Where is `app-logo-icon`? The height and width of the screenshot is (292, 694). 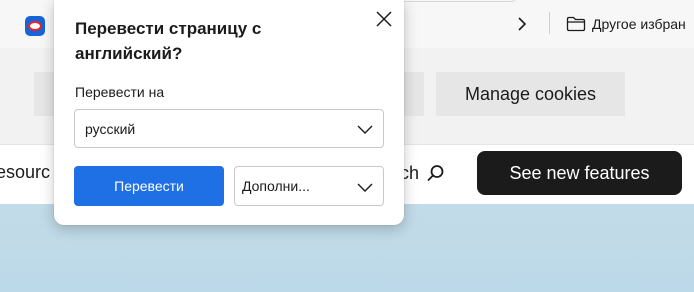 app-logo-icon is located at coordinates (35, 26).